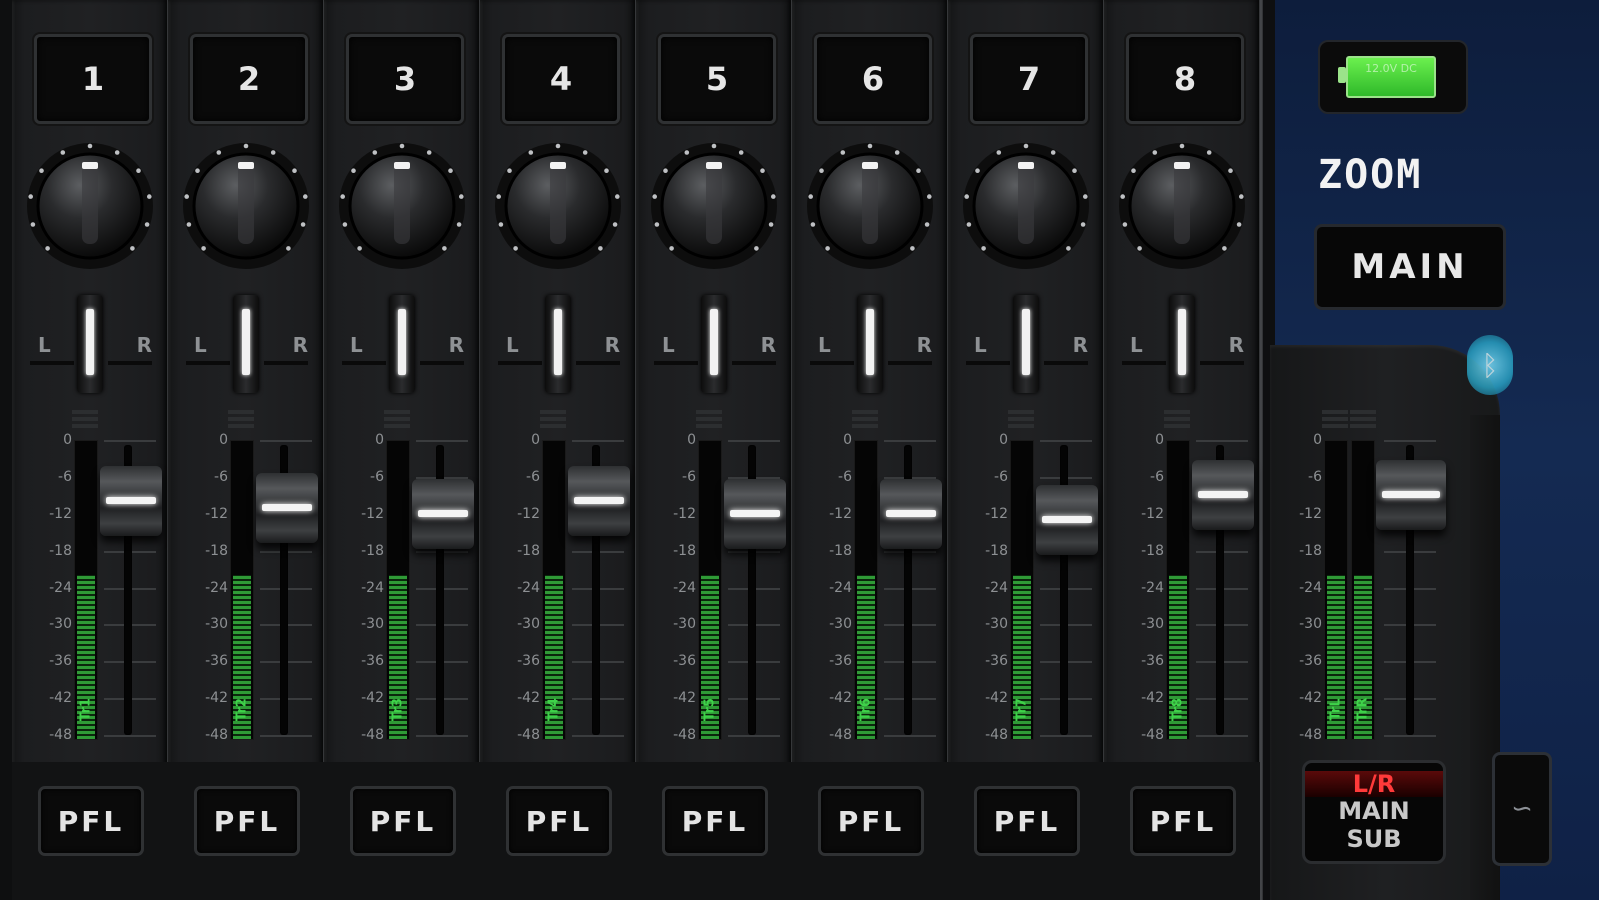  I want to click on track-label: Tr4, so click(554, 709).